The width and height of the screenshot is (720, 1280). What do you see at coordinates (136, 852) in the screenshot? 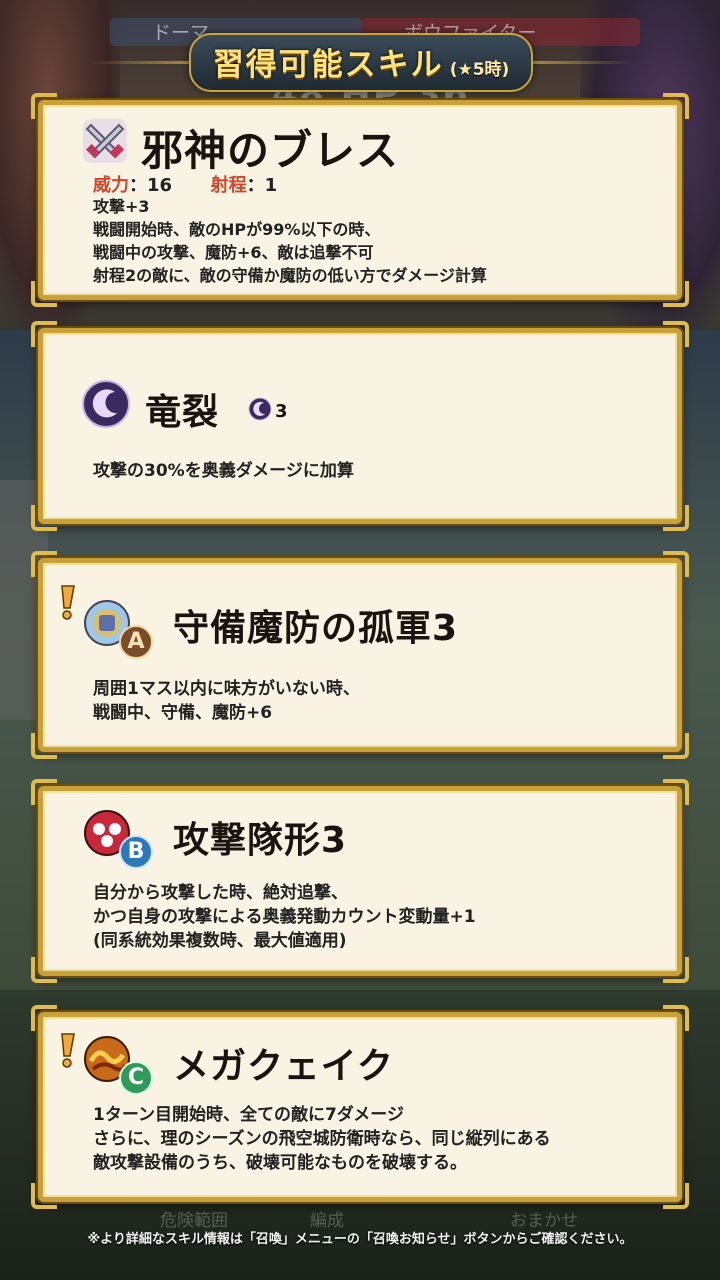
I see `slot-b-badge: B` at bounding box center [136, 852].